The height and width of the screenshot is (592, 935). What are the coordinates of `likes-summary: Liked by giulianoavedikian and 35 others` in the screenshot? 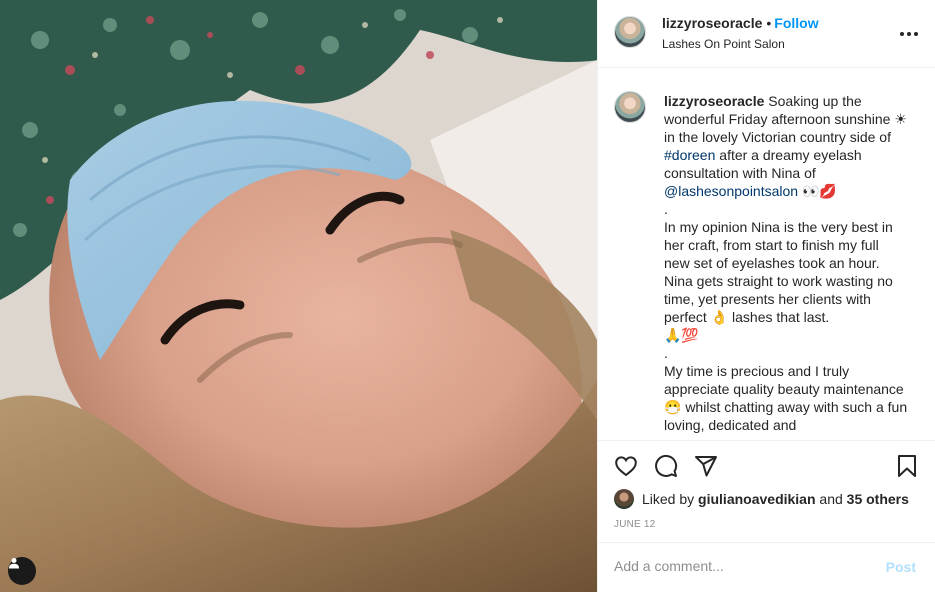 It's located at (761, 499).